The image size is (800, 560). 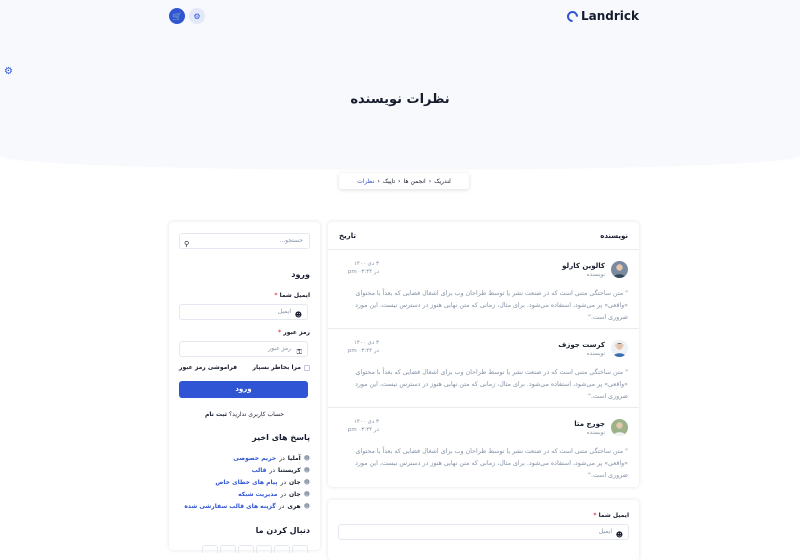 What do you see at coordinates (614, 235) in the screenshot?
I see `column-author: نویسنده` at bounding box center [614, 235].